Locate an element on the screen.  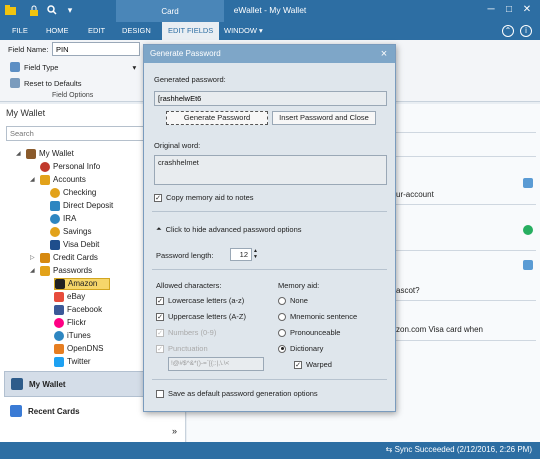
original-word-field: crashhelmet is located at coordinates (270, 170).